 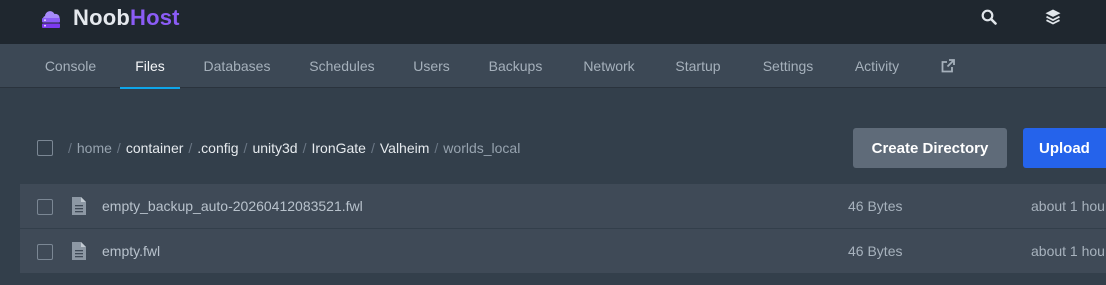 What do you see at coordinates (431, 66) in the screenshot?
I see `tab-users: Users` at bounding box center [431, 66].